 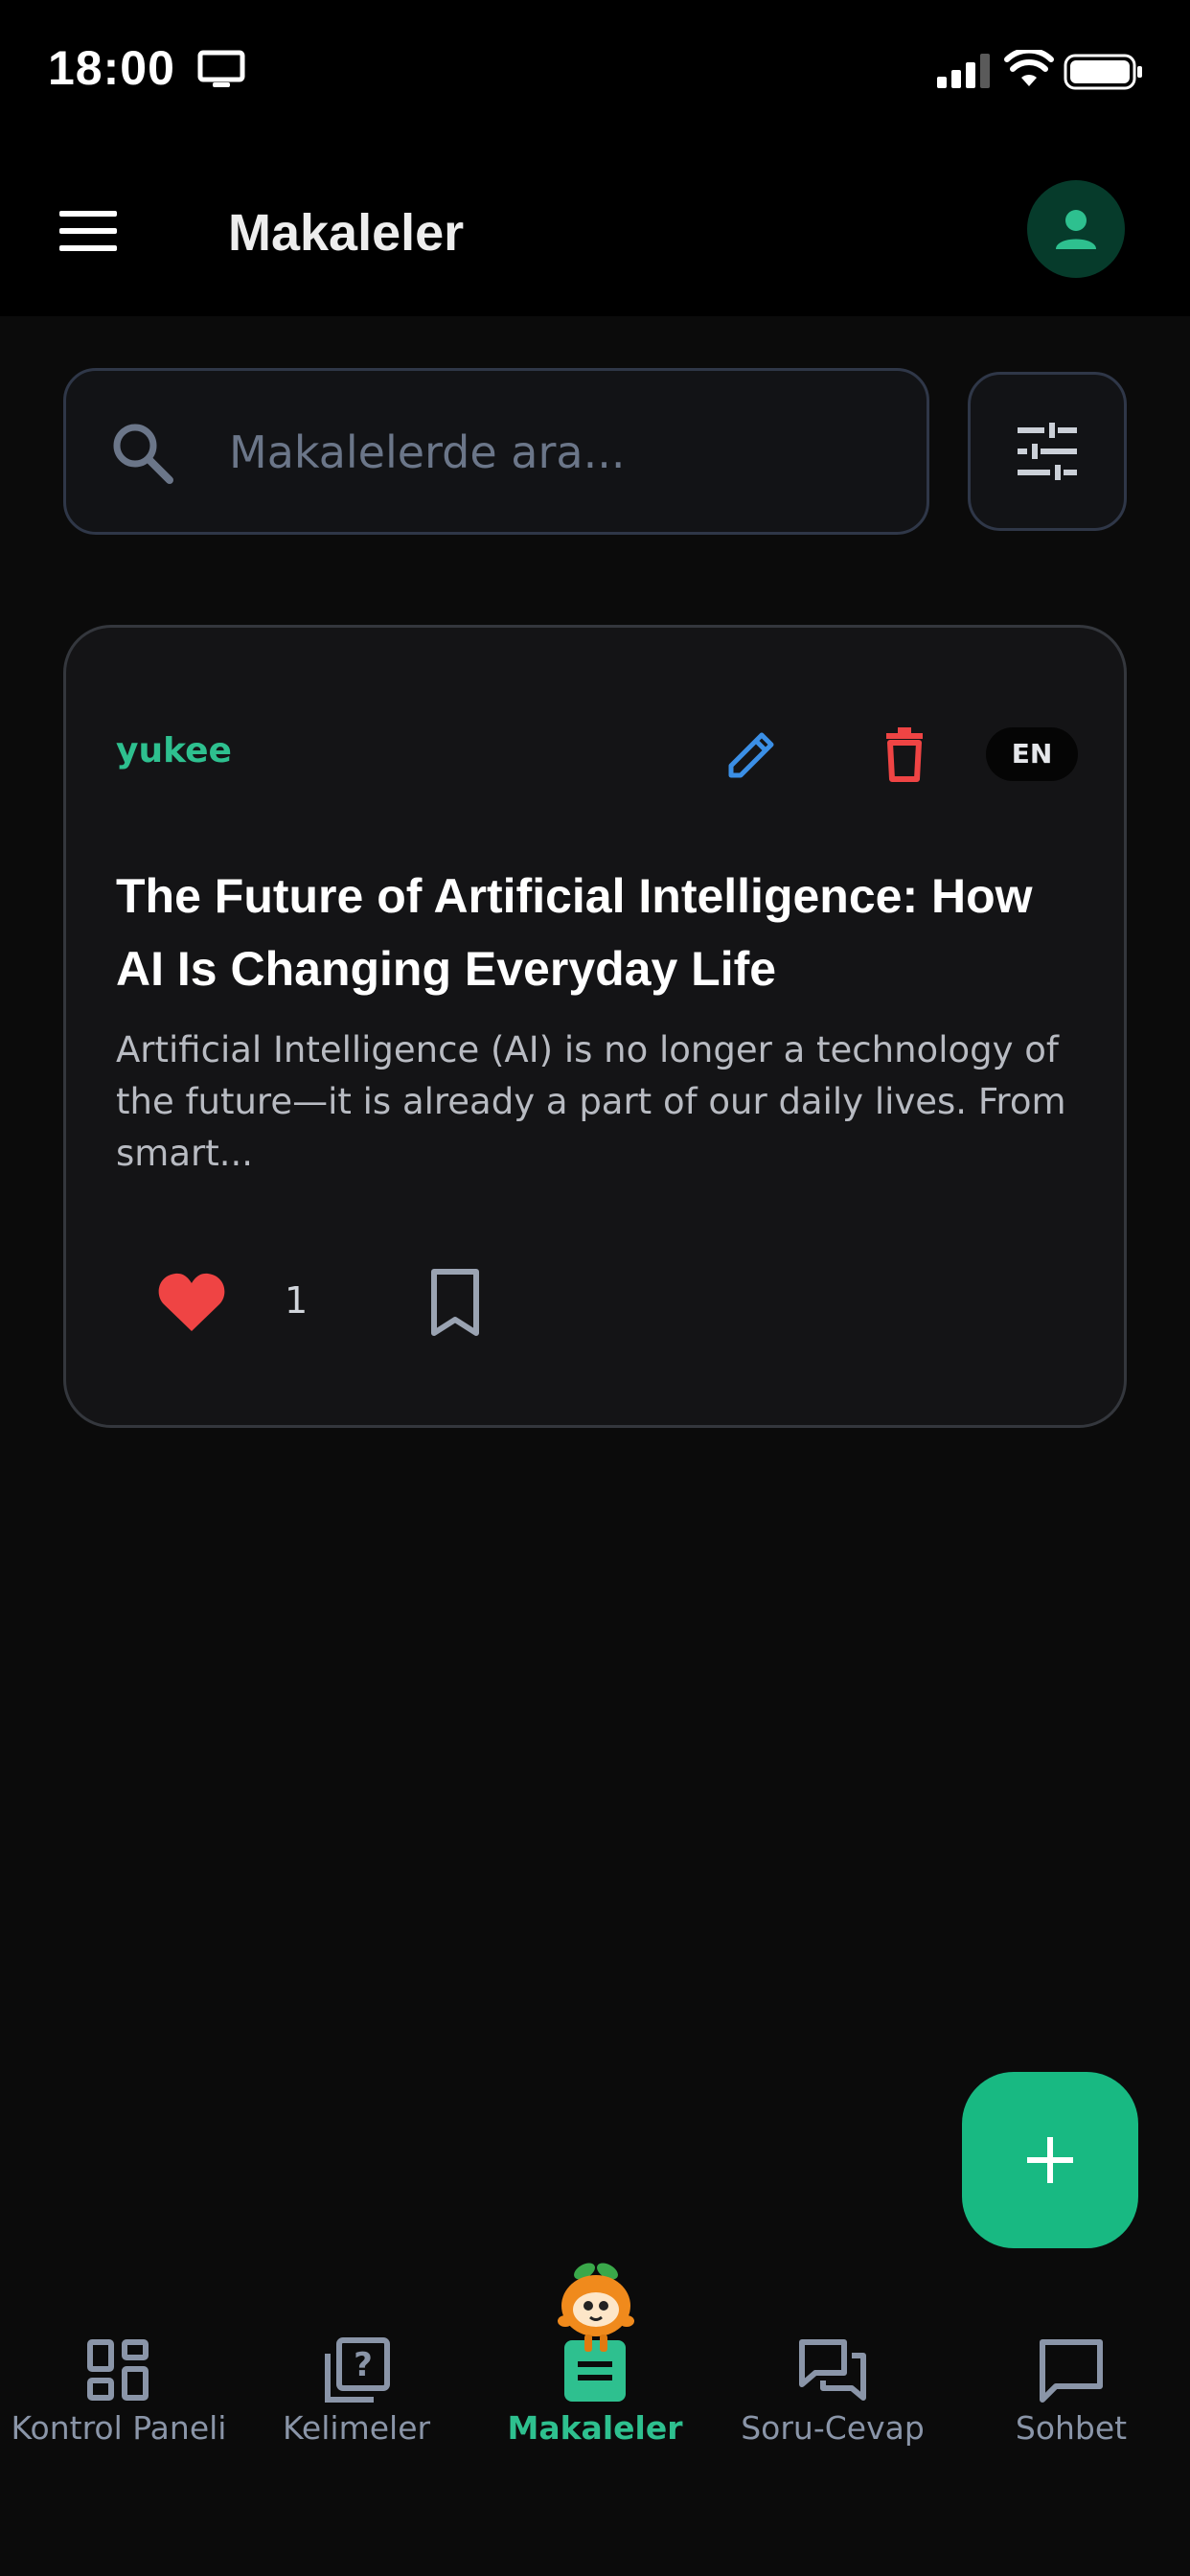 What do you see at coordinates (191, 1301) in the screenshot?
I see `heart-icon` at bounding box center [191, 1301].